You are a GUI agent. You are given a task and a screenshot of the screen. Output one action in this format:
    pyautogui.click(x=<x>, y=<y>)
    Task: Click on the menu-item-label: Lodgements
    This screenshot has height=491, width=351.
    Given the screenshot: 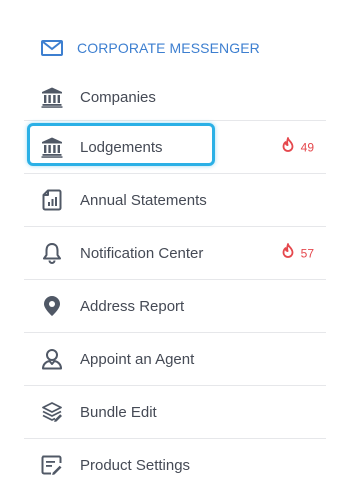 What is the action you would take?
    pyautogui.click(x=121, y=147)
    